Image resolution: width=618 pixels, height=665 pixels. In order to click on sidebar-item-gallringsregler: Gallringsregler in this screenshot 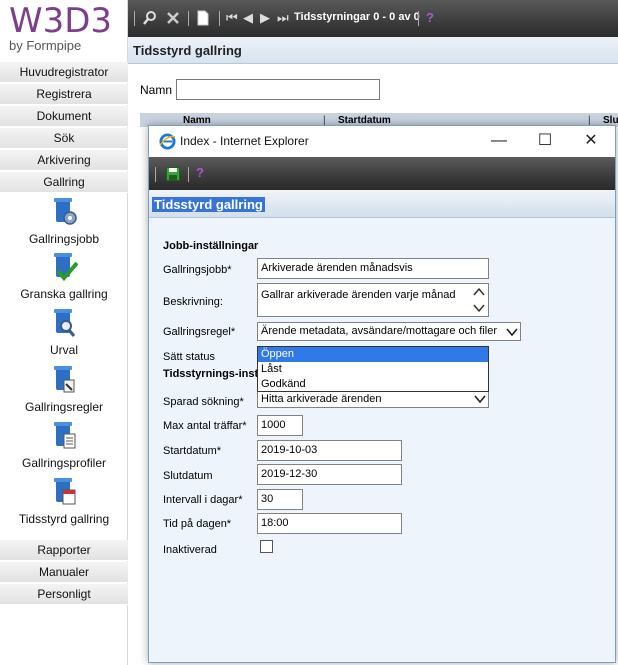, I will do `click(64, 389)`.